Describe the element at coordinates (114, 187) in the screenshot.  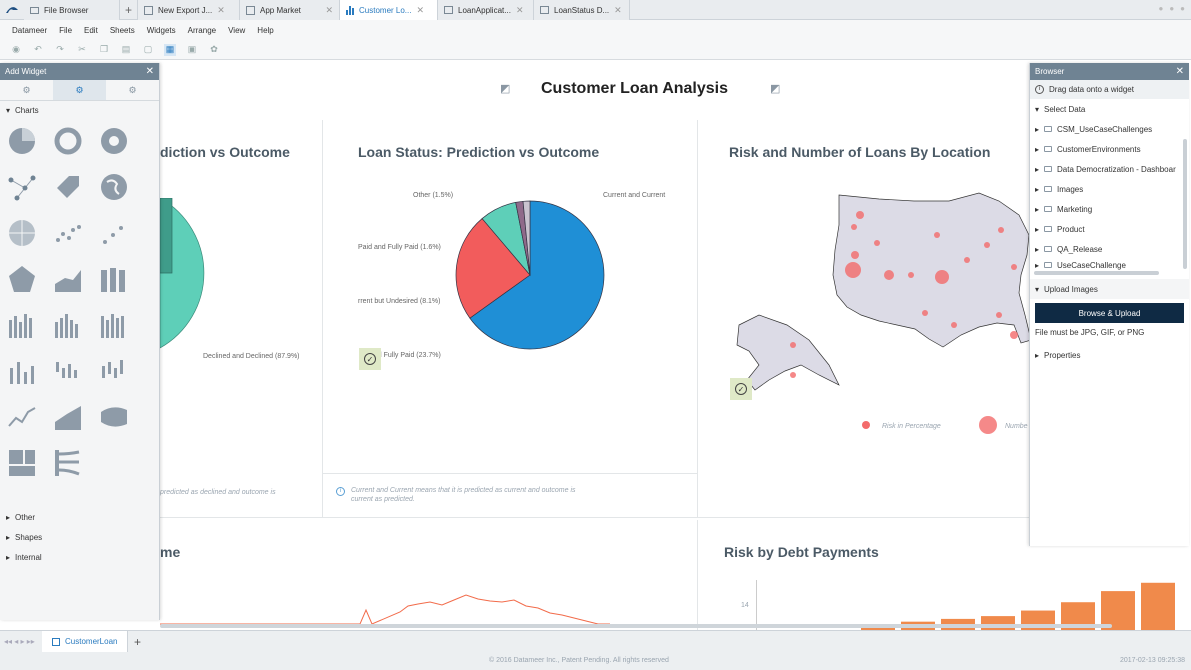
I see `globe-map-widget-icon` at that location.